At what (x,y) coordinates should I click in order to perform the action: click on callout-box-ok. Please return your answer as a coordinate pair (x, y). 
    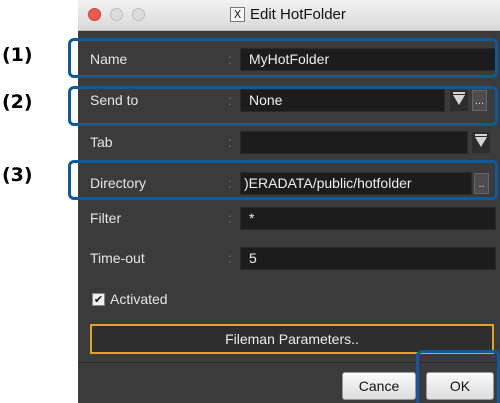
    Looking at the image, I should click on (458, 376).